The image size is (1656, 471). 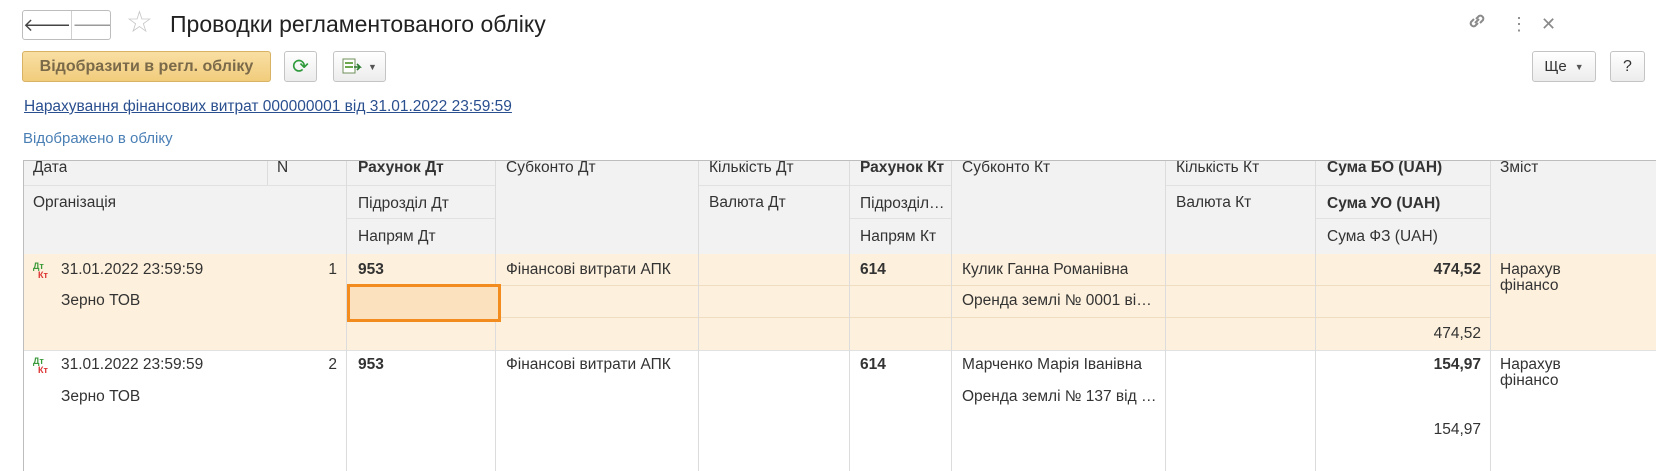 I want to click on col-quantity-dt: Кількість Дт, so click(x=751, y=169).